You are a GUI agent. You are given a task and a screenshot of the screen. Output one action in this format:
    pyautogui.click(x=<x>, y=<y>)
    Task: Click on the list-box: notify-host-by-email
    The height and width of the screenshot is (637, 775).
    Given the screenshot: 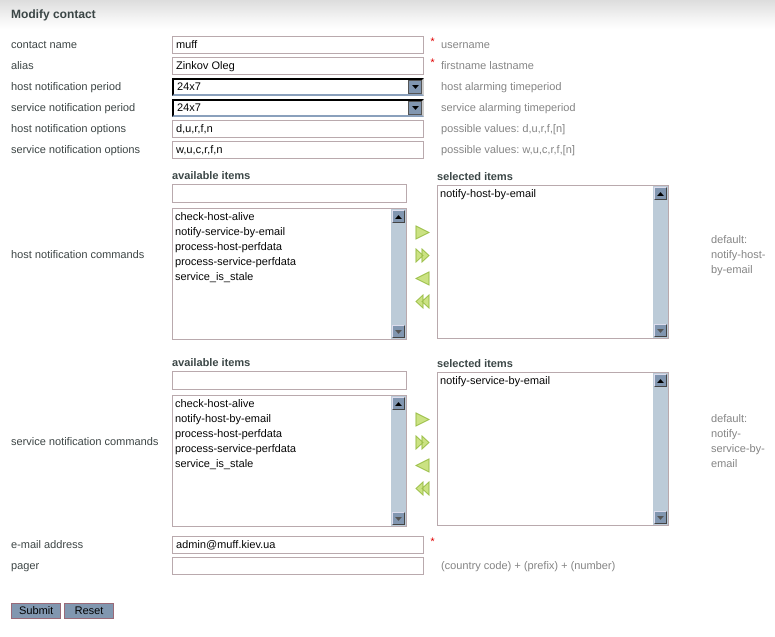 What is the action you would take?
    pyautogui.click(x=553, y=262)
    